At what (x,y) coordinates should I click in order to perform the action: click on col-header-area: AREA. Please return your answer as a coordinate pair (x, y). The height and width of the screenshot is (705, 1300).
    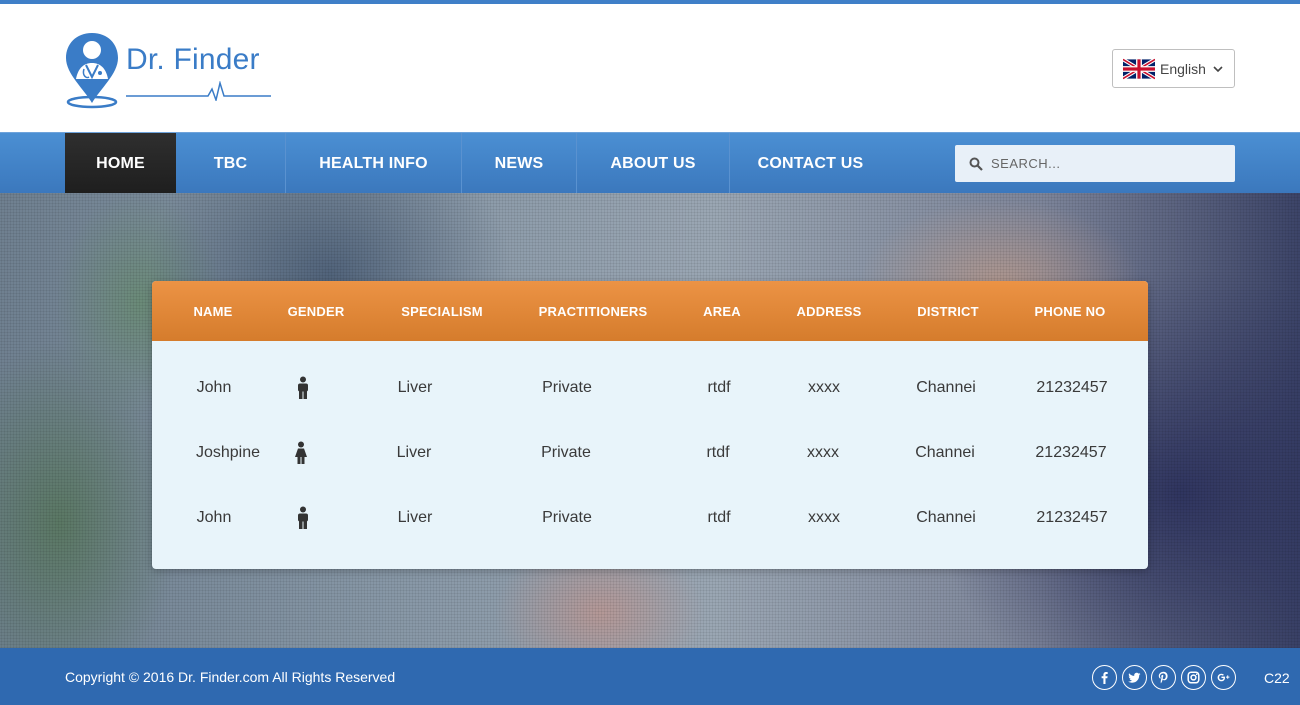
    Looking at the image, I should click on (722, 311).